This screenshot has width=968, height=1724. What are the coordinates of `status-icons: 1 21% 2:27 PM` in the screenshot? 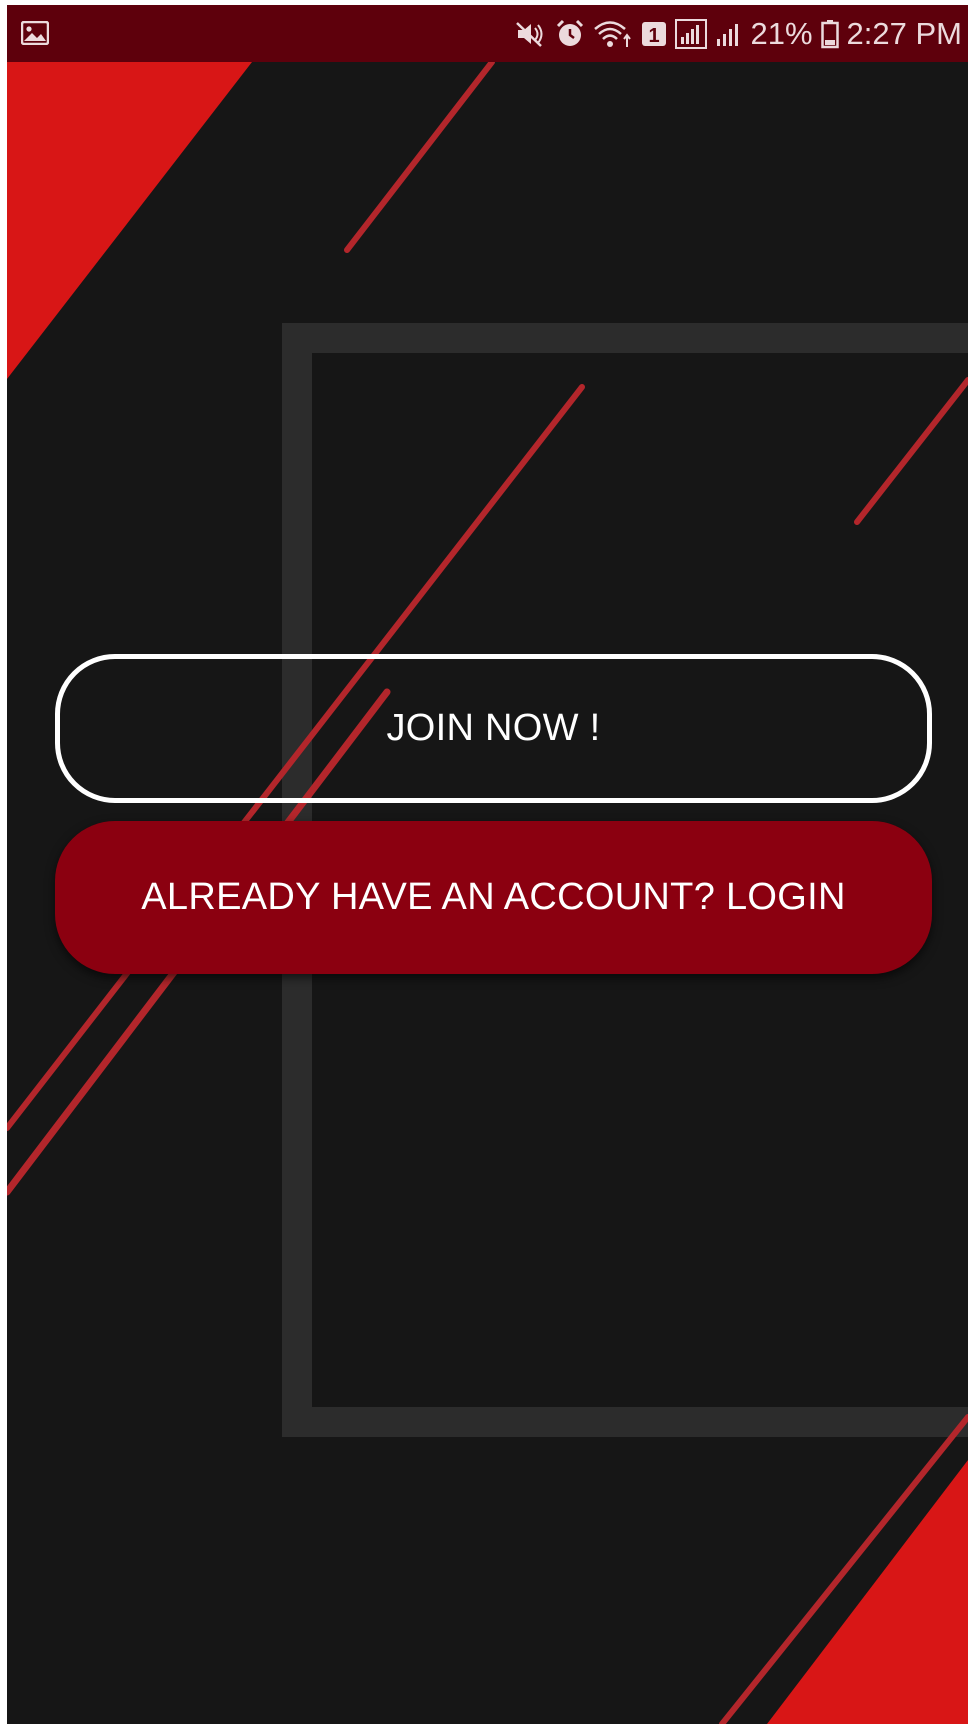 It's located at (738, 33).